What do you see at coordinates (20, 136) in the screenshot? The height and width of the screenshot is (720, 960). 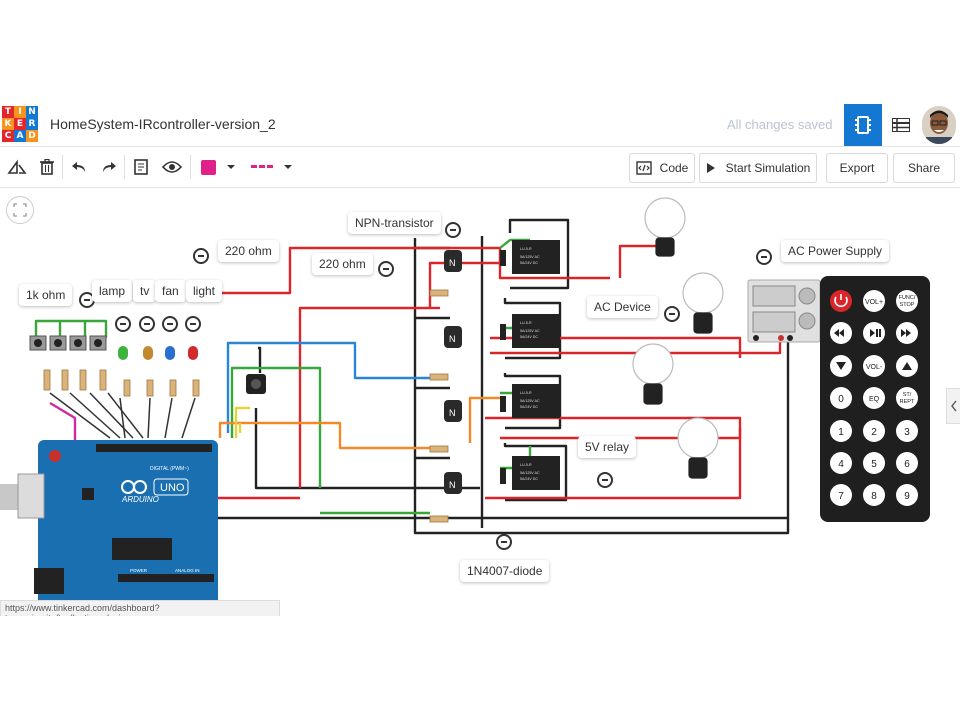 I see `logo-letter: A` at bounding box center [20, 136].